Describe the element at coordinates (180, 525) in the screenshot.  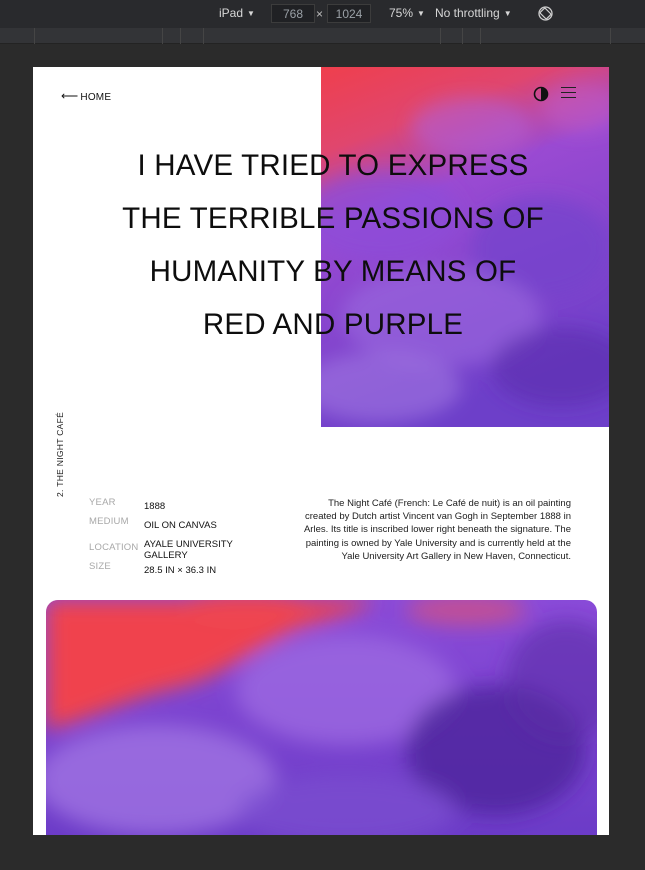
I see `meta-value: OIL ON CANVAS` at that location.